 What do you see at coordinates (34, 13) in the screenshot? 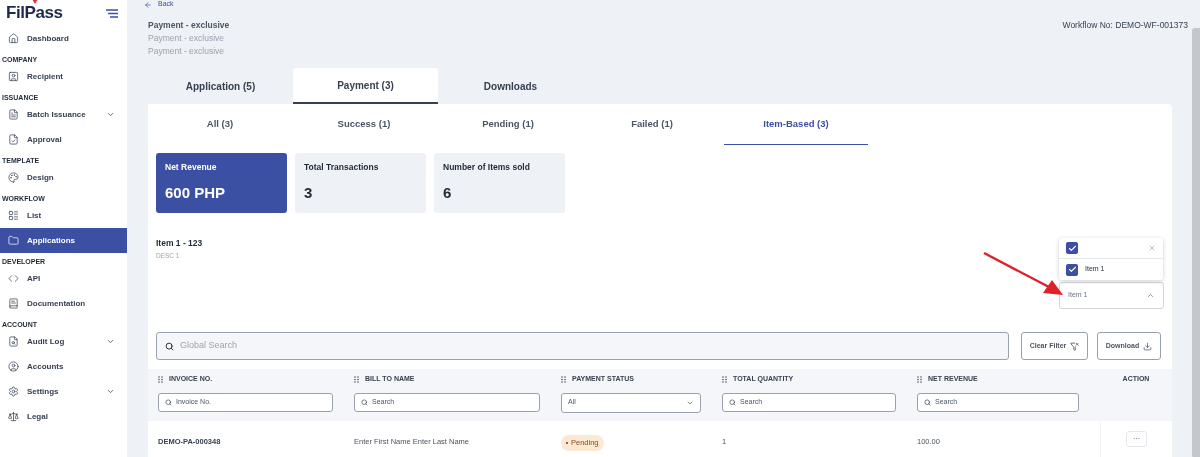
I see `logo: FilPass` at bounding box center [34, 13].